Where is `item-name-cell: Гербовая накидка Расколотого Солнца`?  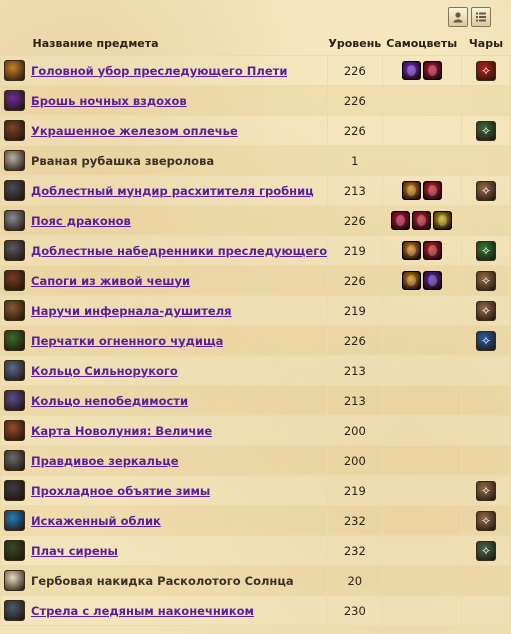 item-name-cell: Гербовая накидка Расколотого Солнца is located at coordinates (164, 580).